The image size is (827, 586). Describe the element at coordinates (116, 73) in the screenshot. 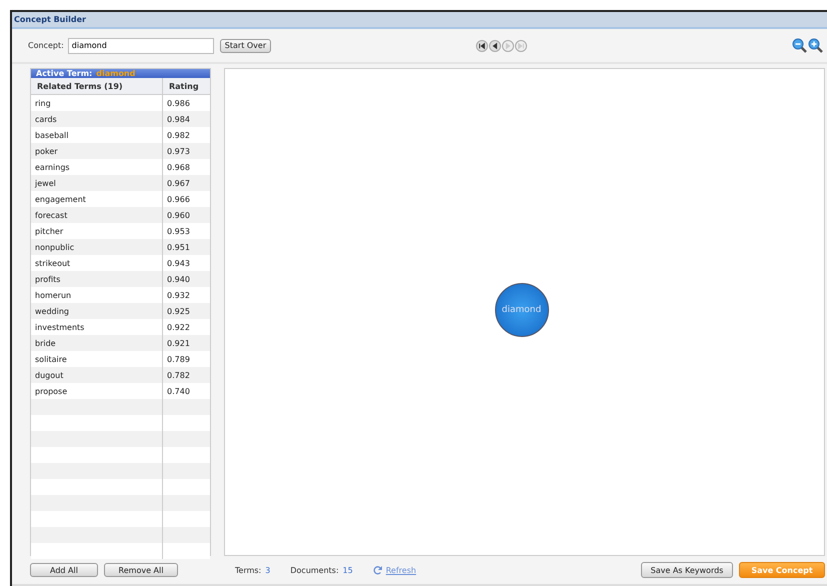

I see `active-term-value: diamond` at that location.